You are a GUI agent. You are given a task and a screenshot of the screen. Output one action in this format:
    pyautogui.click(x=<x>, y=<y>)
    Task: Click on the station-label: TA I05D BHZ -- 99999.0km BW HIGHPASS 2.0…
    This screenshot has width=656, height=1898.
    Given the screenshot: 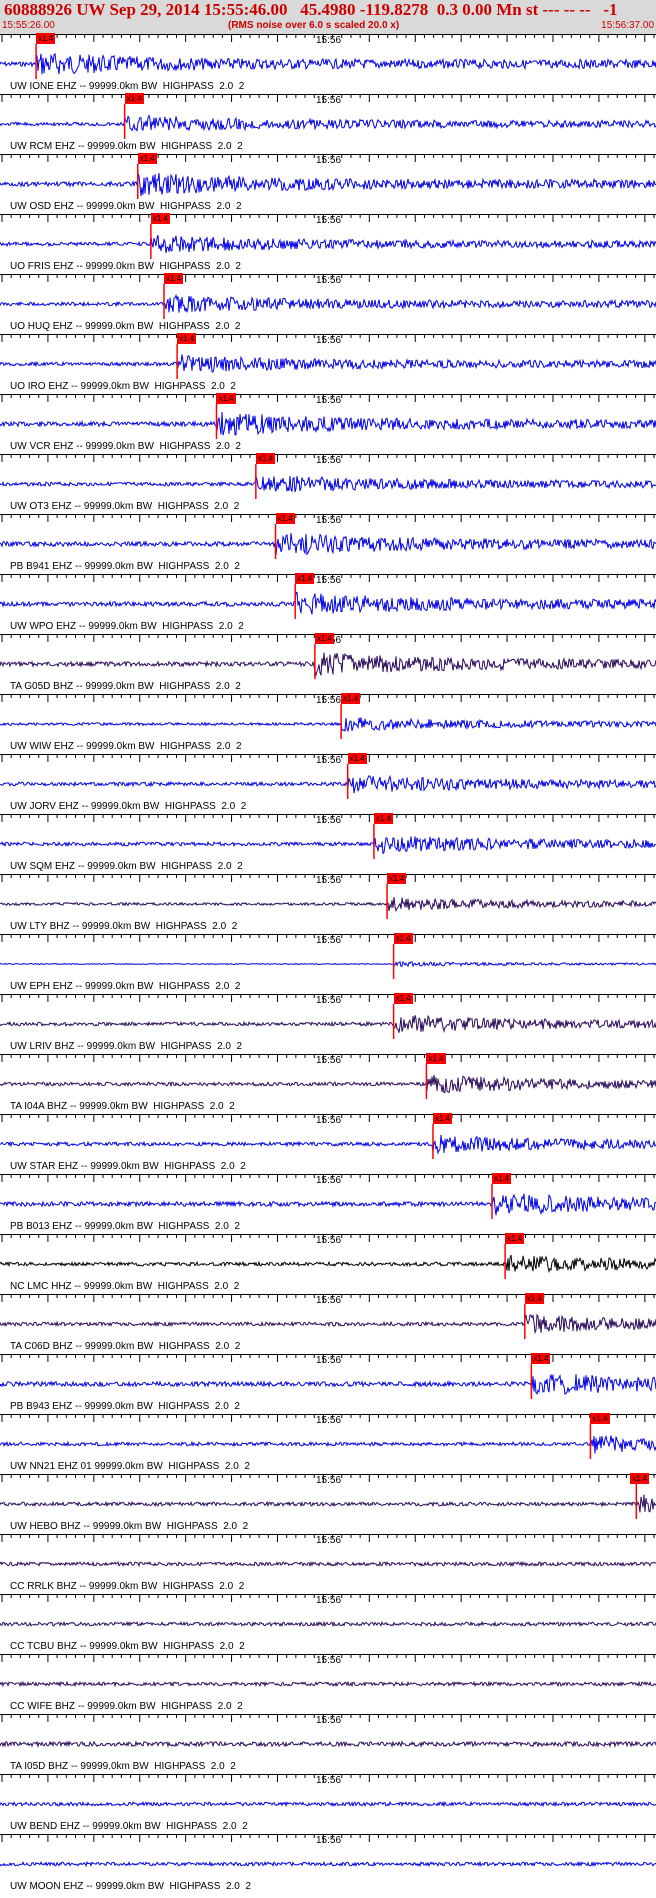 What is the action you would take?
    pyautogui.click(x=123, y=1766)
    